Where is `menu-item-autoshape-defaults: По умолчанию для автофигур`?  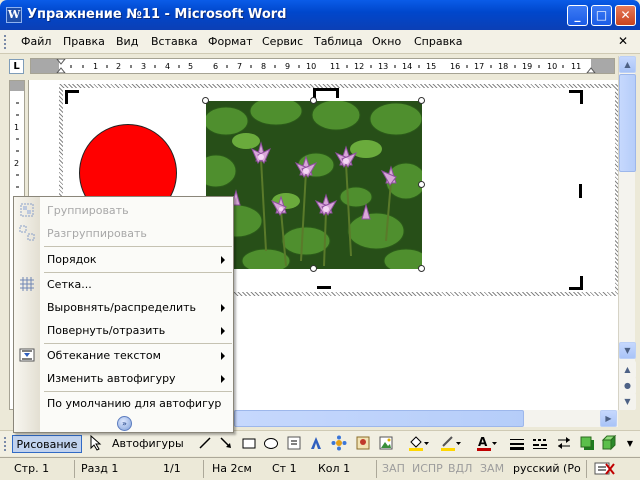
menu-item-autoshape-defaults: По умолчанию для автофигур is located at coordinates (123, 403).